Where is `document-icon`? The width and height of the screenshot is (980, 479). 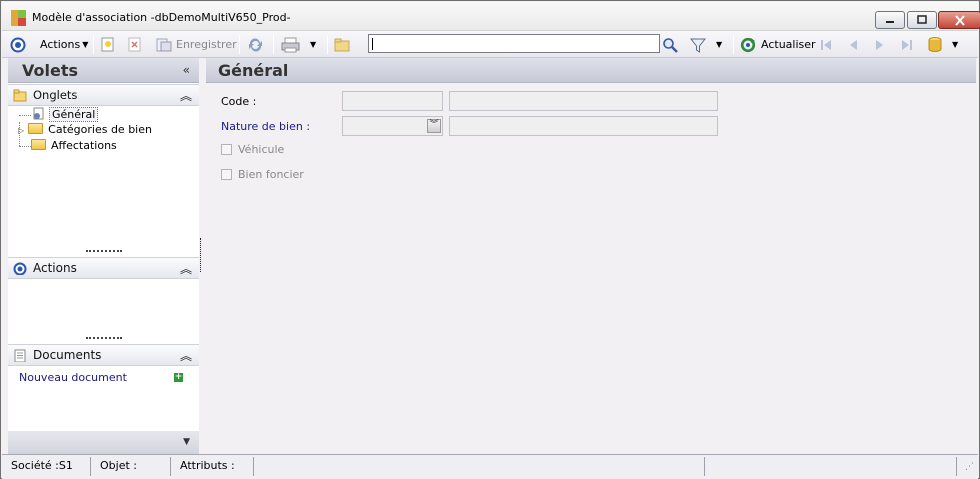
document-icon is located at coordinates (20, 355).